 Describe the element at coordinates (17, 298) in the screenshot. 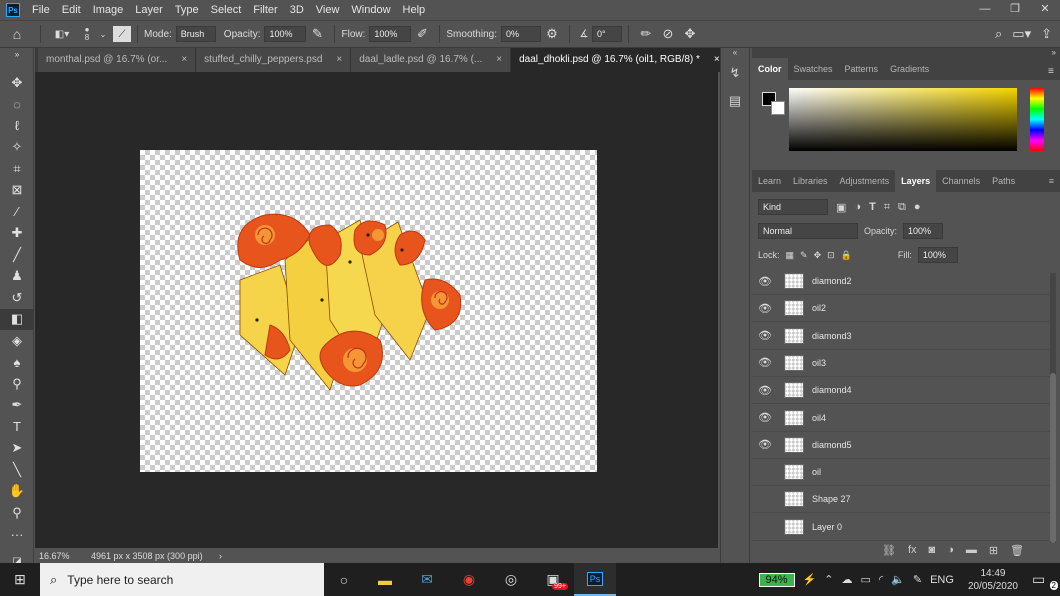

I see `history-brush-tool-icon: ↺` at that location.